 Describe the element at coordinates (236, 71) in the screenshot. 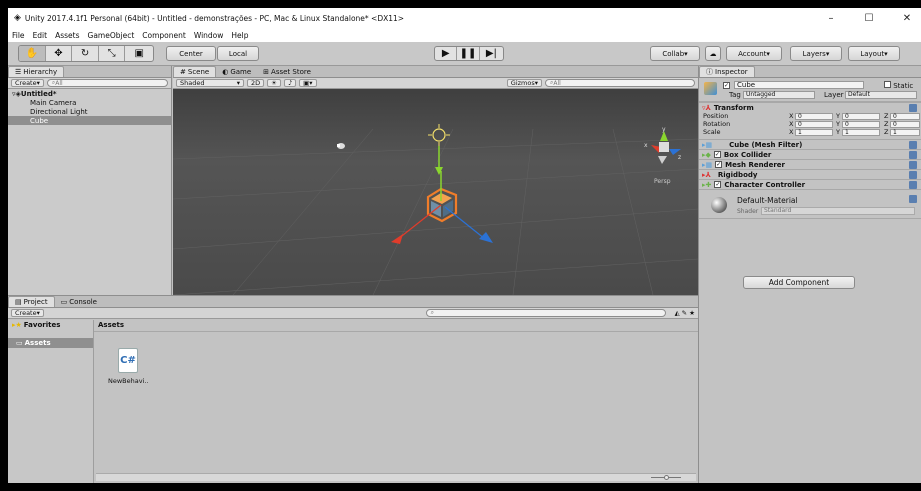

I see `tab-game: ◐ Game` at that location.